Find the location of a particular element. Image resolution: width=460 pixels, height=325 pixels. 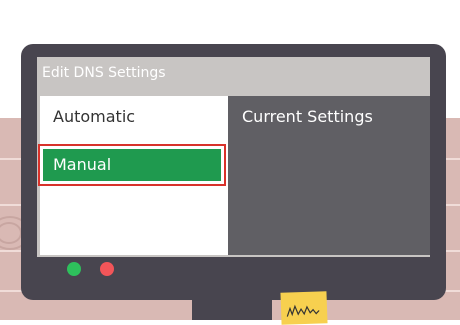

red-dot-icon is located at coordinates (107, 269).